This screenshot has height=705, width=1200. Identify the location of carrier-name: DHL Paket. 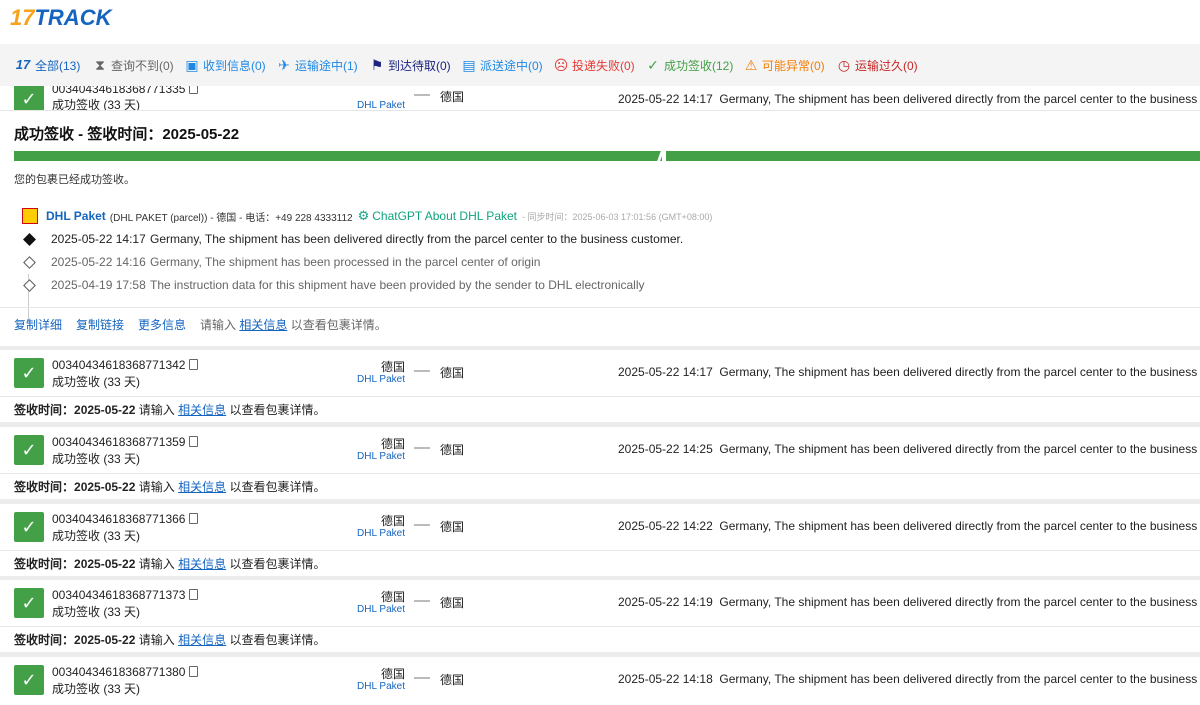
(76, 216).